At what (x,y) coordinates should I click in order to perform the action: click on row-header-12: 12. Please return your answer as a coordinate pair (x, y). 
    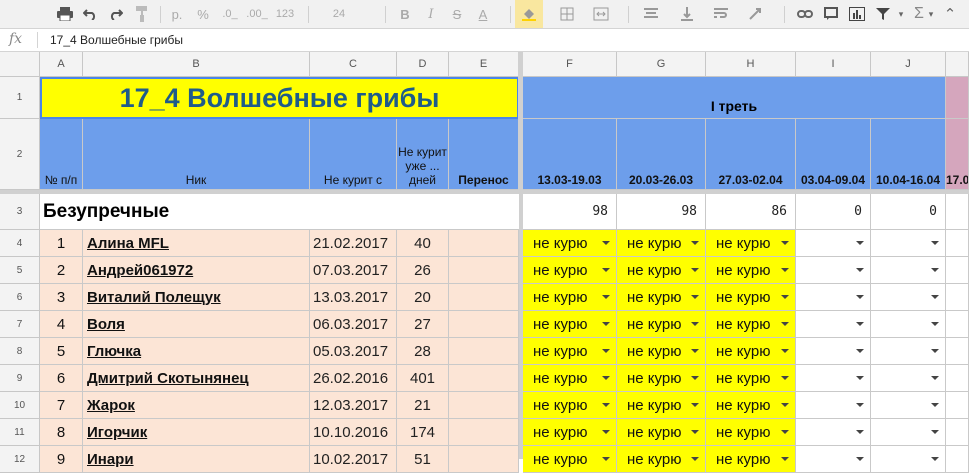
    Looking at the image, I should click on (20, 459).